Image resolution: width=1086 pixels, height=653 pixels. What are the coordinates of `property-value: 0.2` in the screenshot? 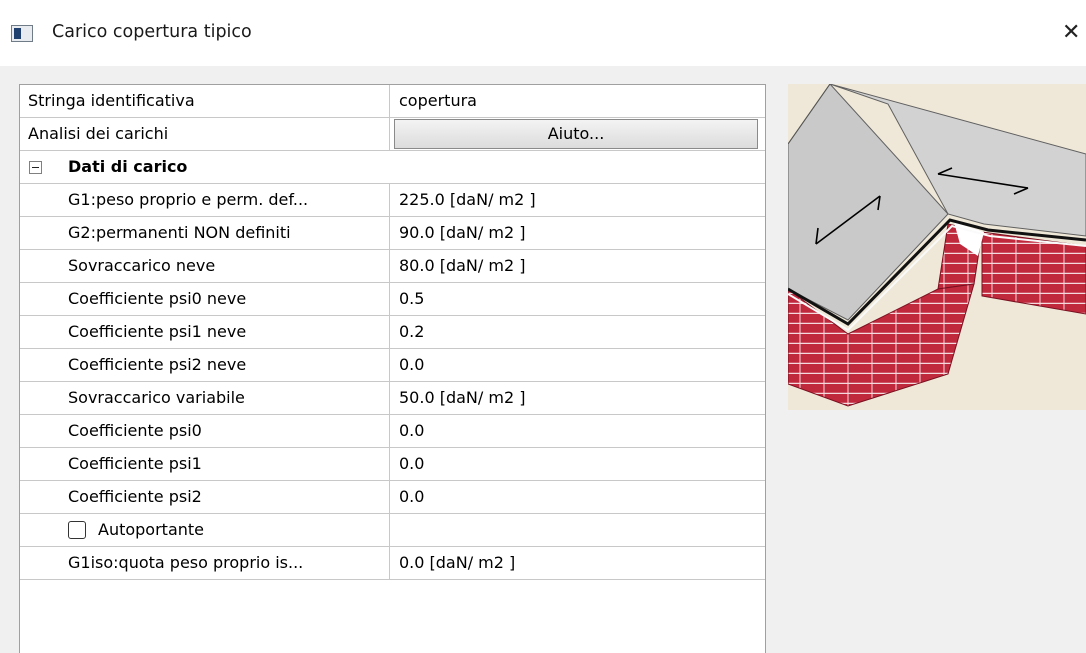 It's located at (578, 332).